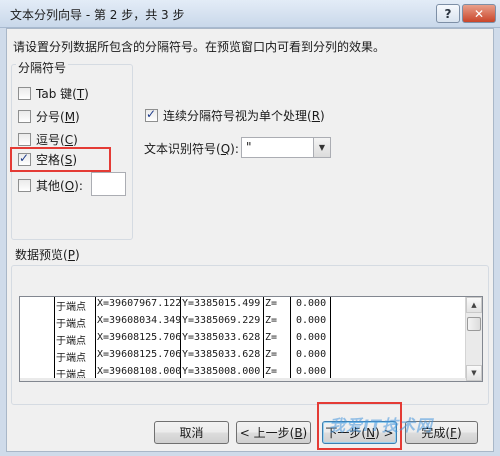 Image resolution: width=500 pixels, height=456 pixels. What do you see at coordinates (97, 15) in the screenshot?
I see `window-title: 文本分列向导 - 第 2 步，共 3 步` at bounding box center [97, 15].